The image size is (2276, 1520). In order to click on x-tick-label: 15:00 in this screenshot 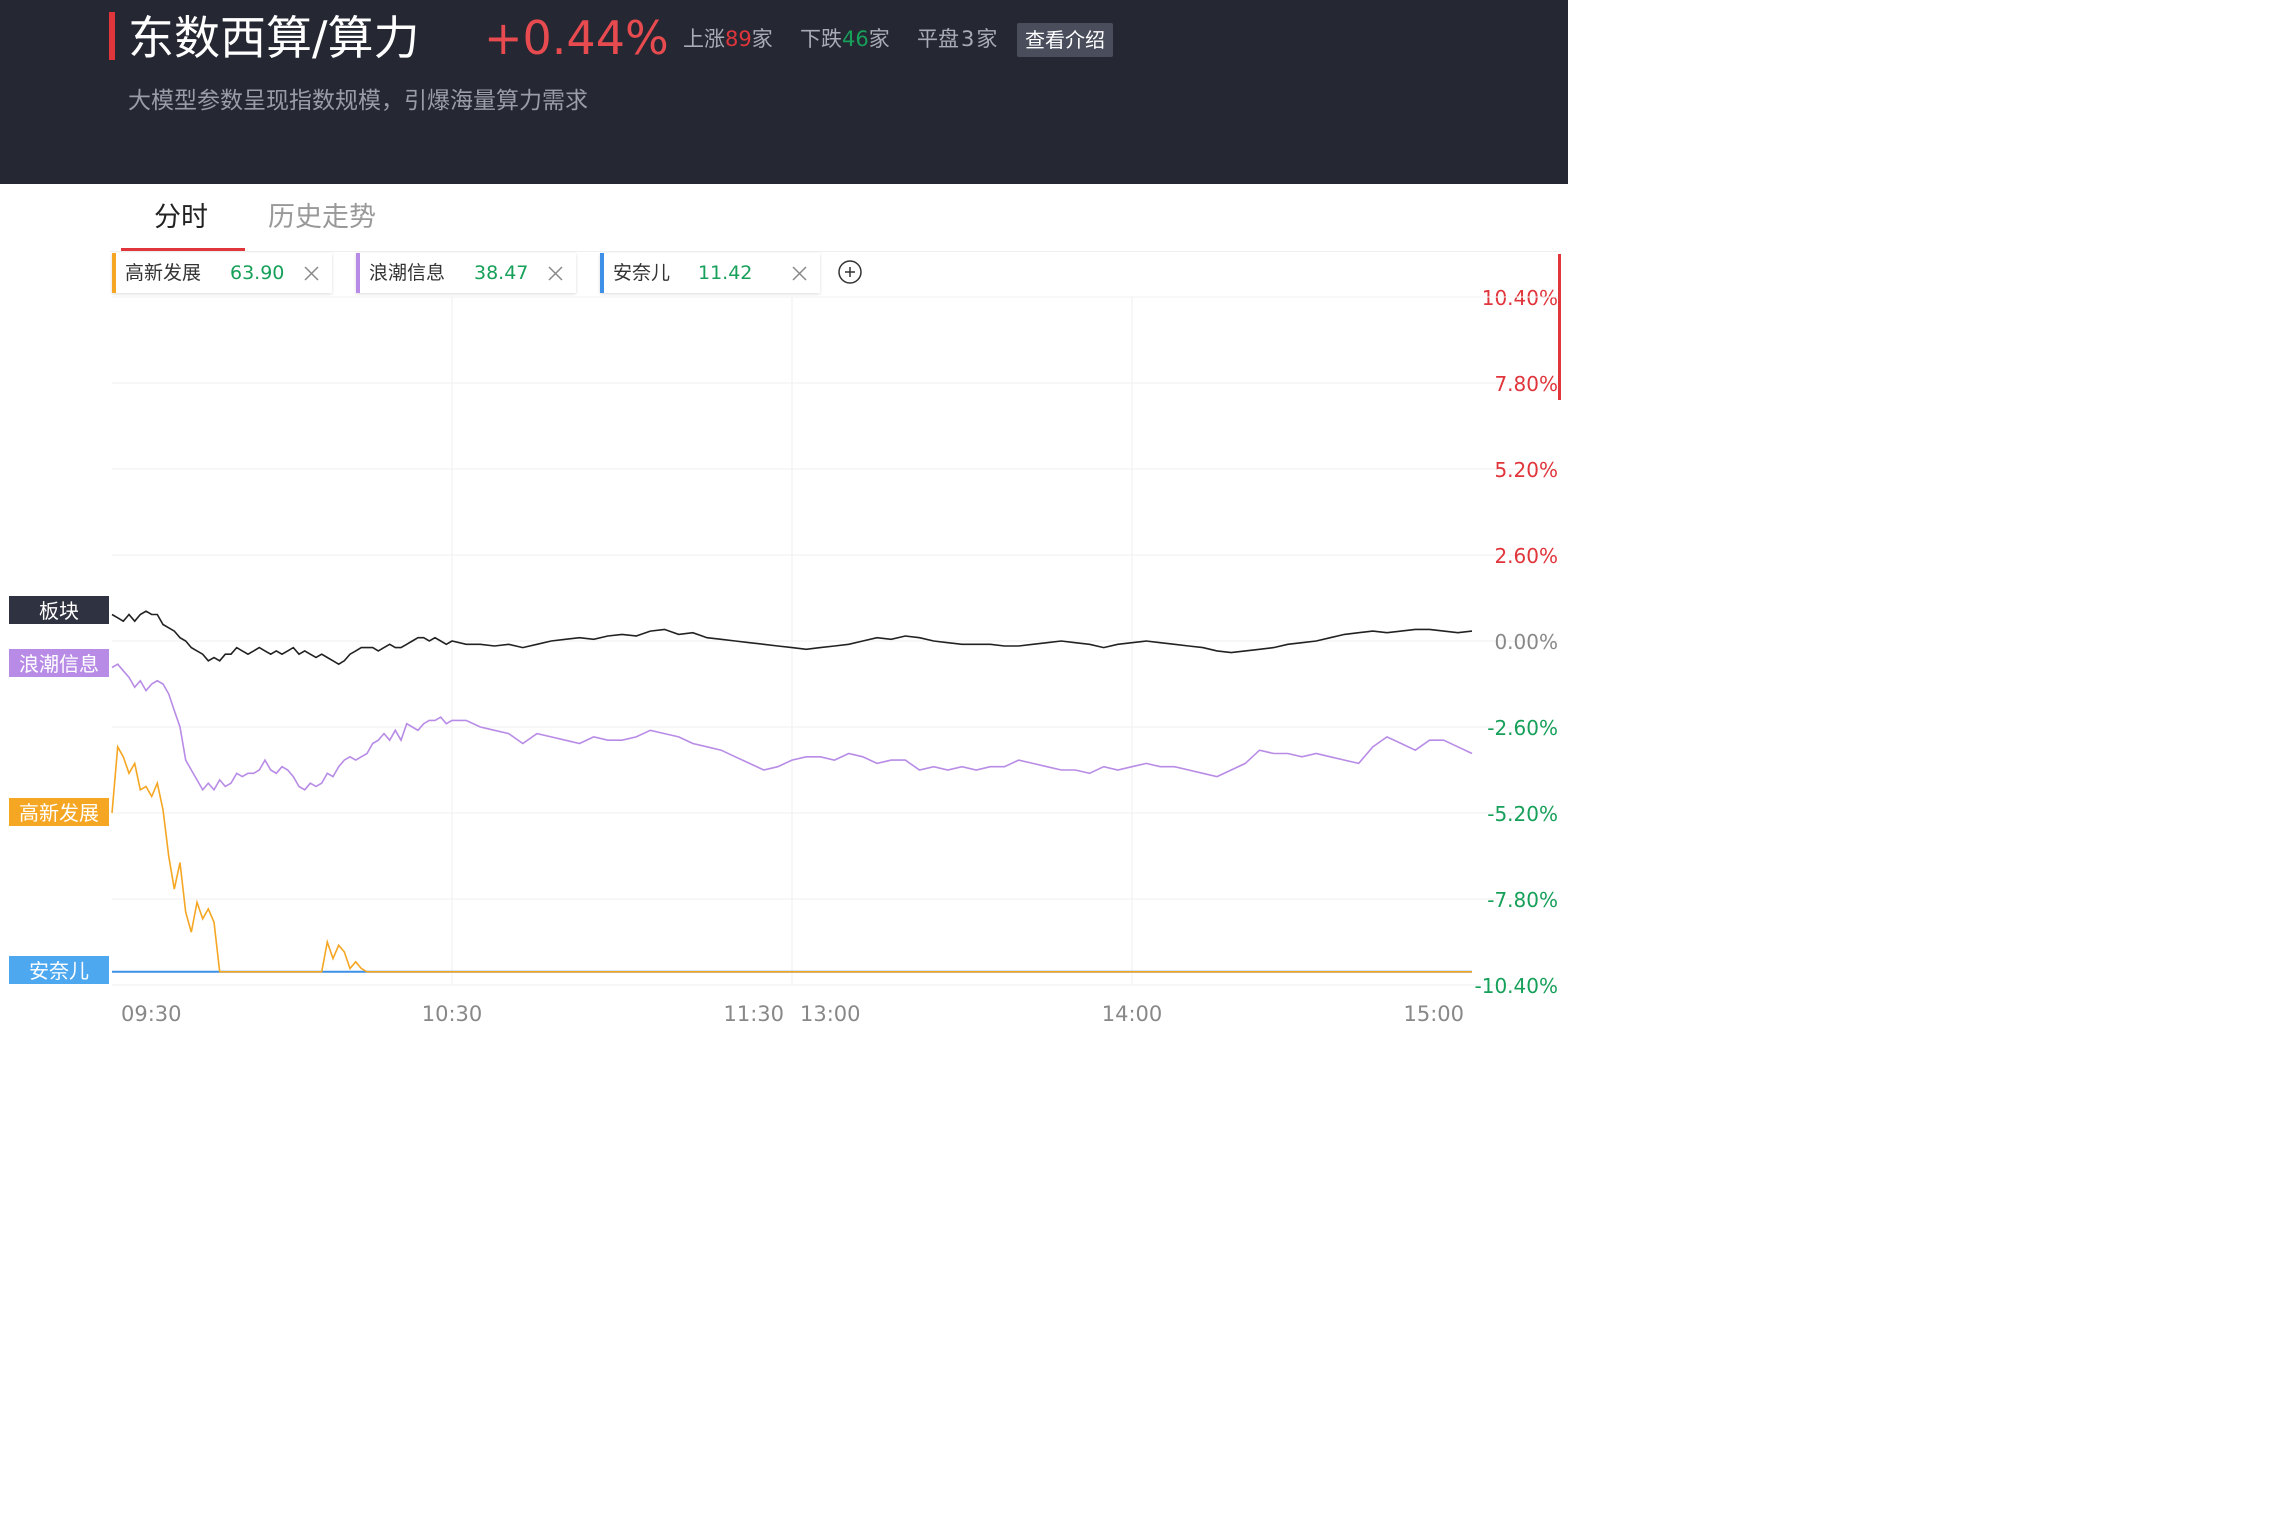, I will do `click(1433, 1014)`.